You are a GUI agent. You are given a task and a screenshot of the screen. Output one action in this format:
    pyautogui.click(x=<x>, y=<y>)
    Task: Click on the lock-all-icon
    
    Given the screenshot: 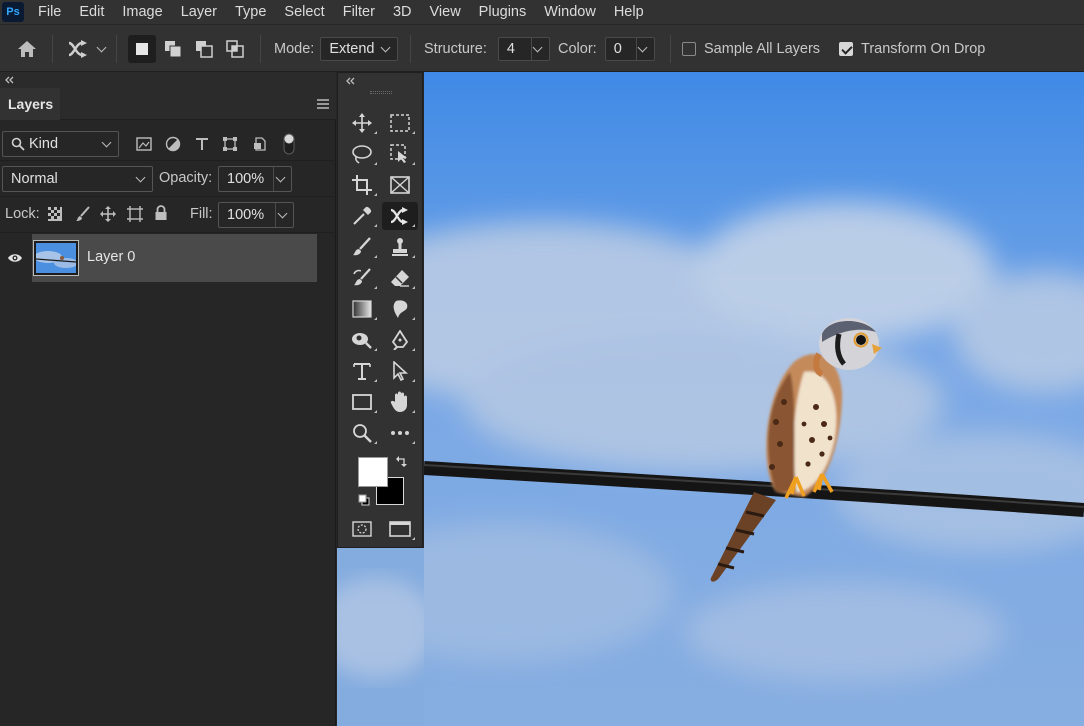 What is the action you would take?
    pyautogui.click(x=161, y=213)
    